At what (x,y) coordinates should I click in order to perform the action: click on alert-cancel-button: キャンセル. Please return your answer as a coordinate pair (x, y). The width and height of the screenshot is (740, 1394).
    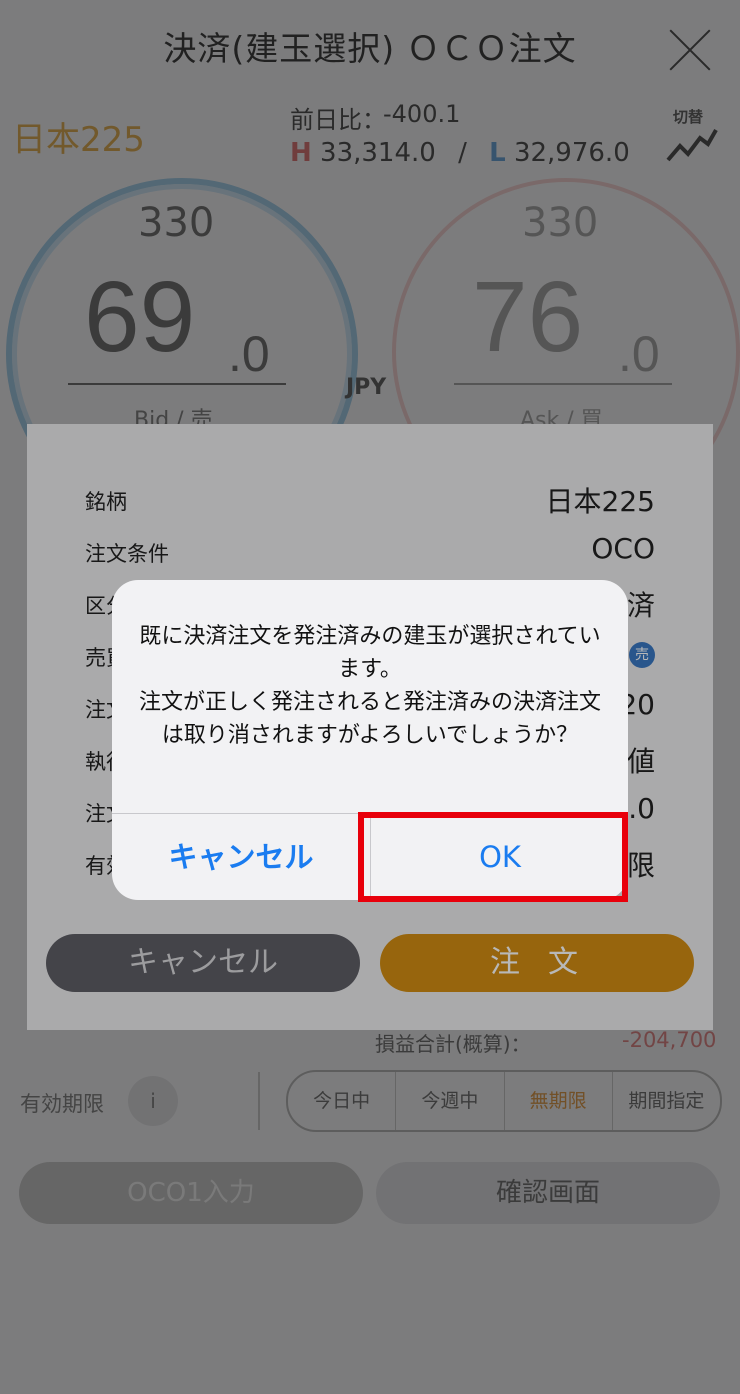
    Looking at the image, I should click on (241, 857).